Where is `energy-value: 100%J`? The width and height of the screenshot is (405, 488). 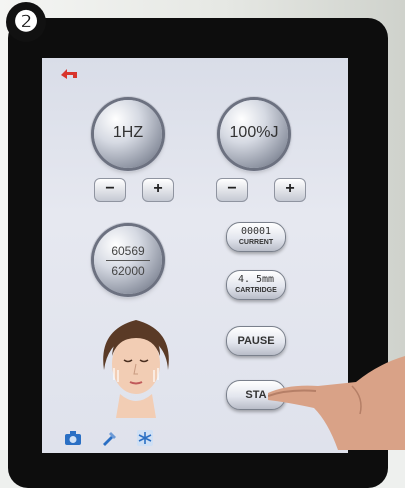 energy-value: 100%J is located at coordinates (254, 132).